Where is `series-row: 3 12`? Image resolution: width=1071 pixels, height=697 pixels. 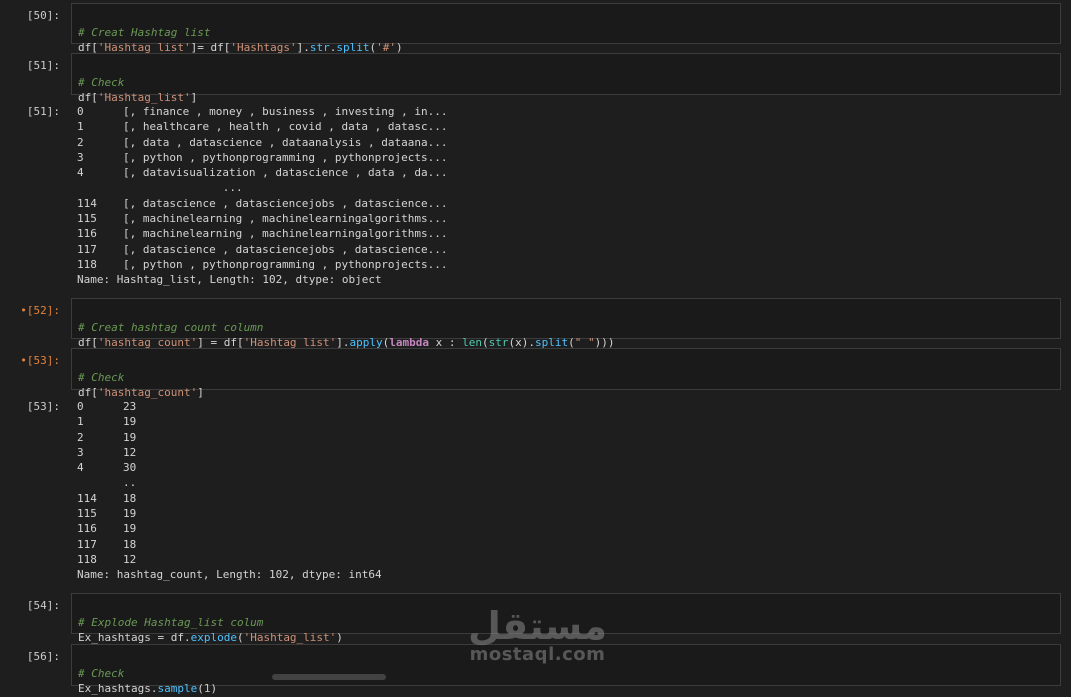
series-row: 3 12 is located at coordinates (229, 452).